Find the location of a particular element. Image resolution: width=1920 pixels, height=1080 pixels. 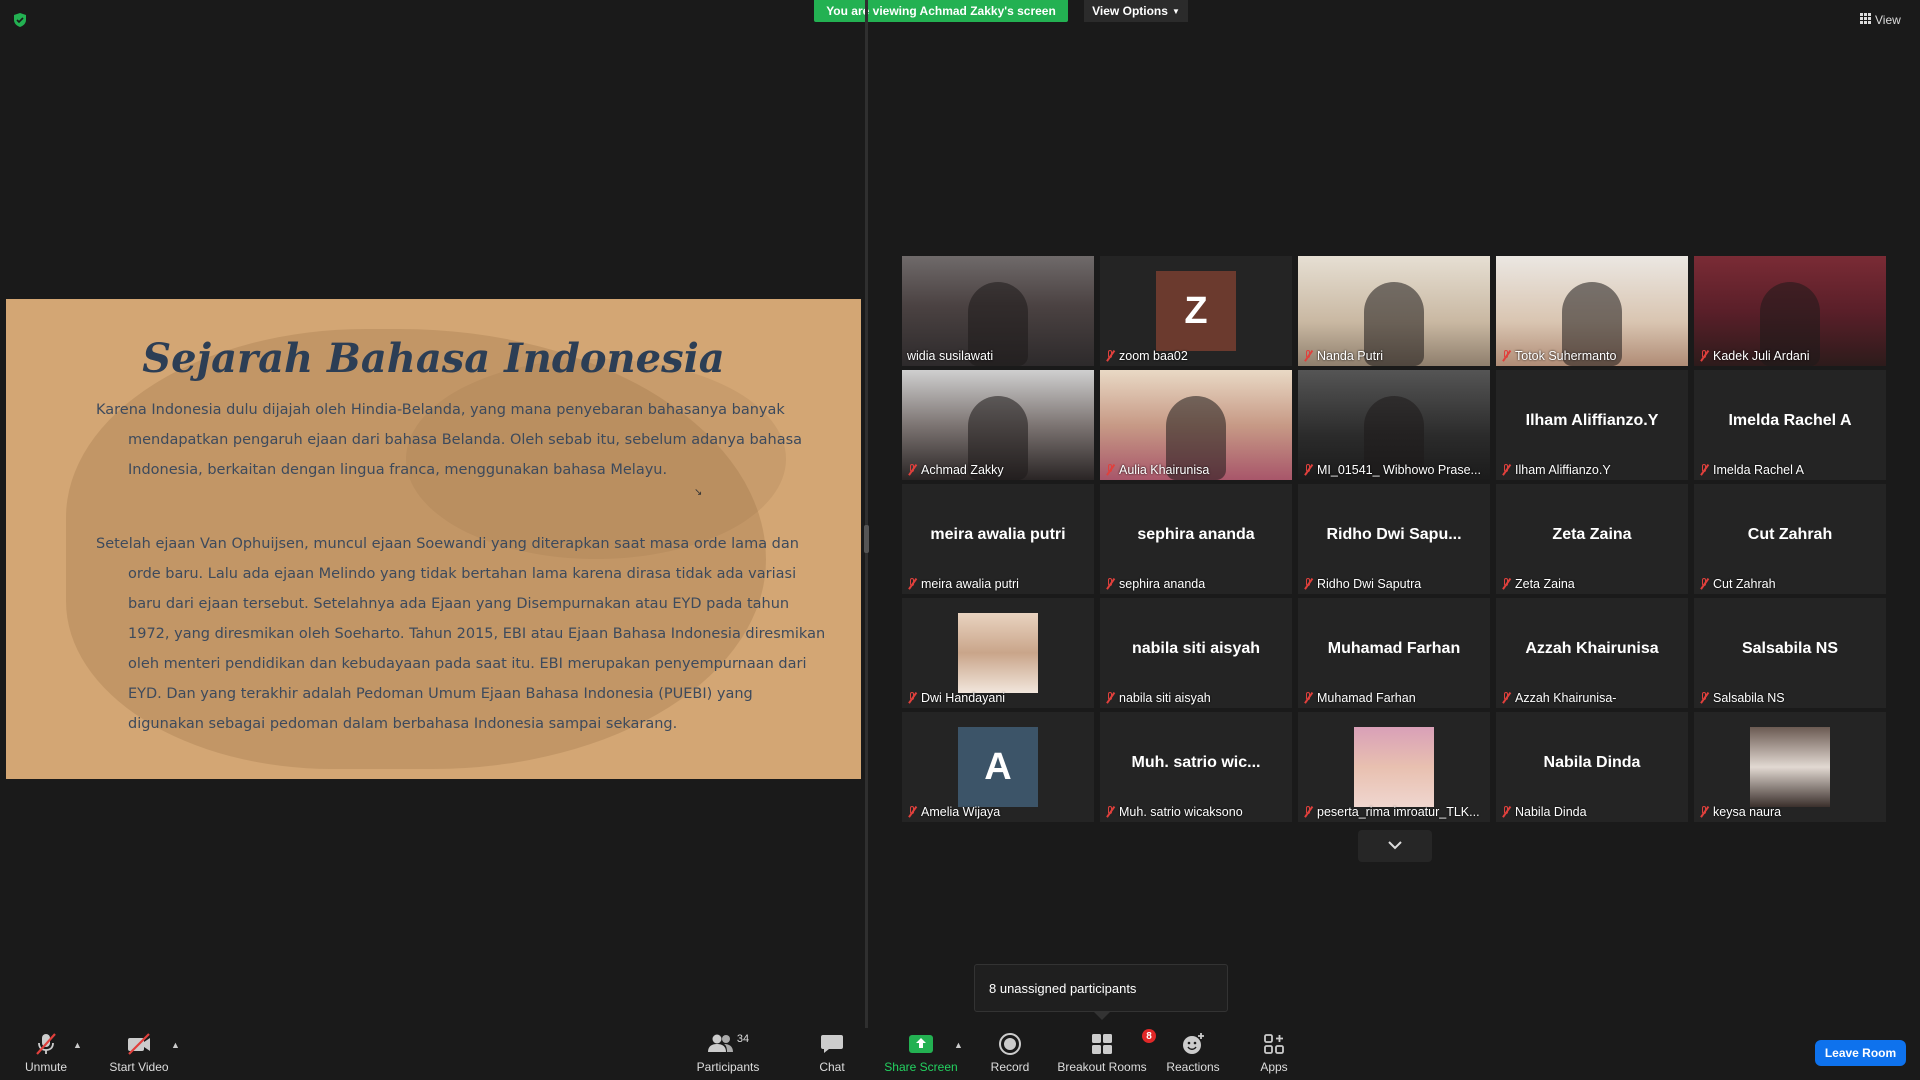

participant-tile: Zzoom baa02 is located at coordinates (1196, 311).